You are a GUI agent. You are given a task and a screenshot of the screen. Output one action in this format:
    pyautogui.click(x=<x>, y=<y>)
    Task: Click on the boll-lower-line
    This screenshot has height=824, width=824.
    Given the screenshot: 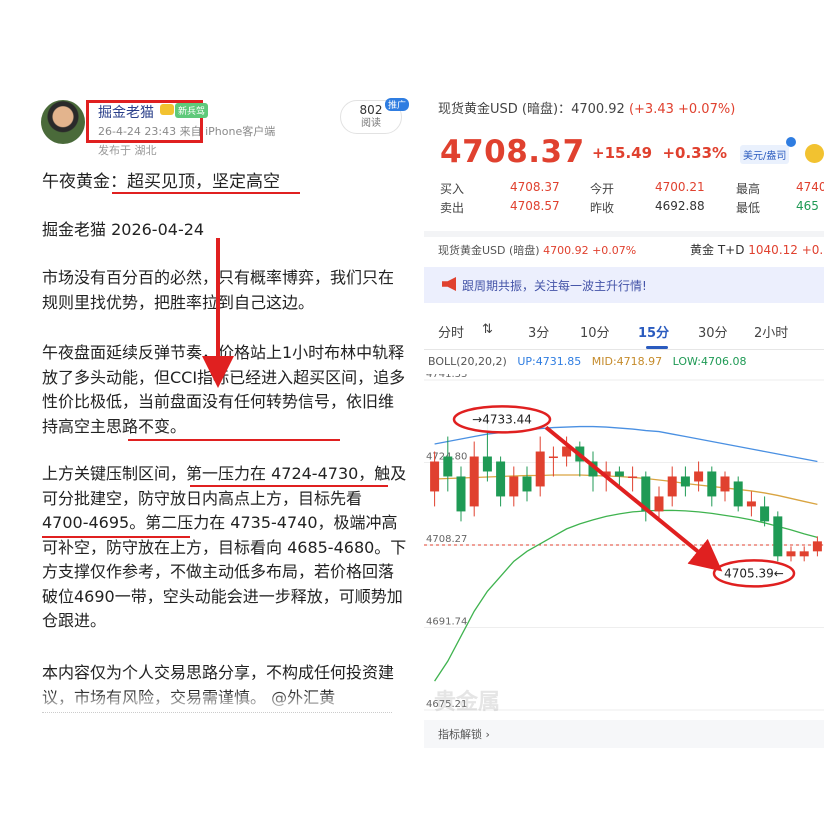 What is the action you would take?
    pyautogui.click(x=626, y=595)
    